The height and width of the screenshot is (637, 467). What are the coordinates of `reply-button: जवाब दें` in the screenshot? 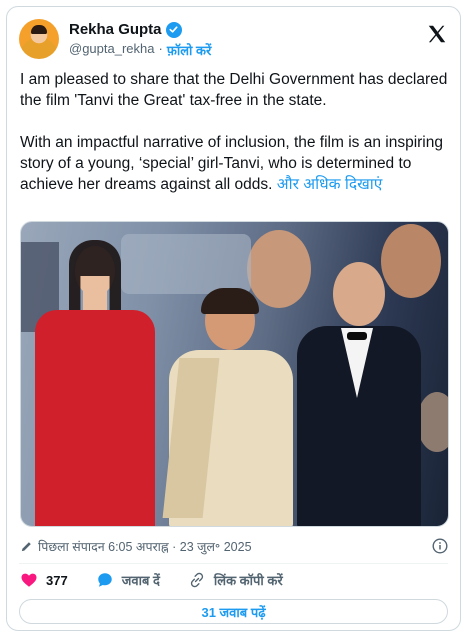 It's located at (128, 580).